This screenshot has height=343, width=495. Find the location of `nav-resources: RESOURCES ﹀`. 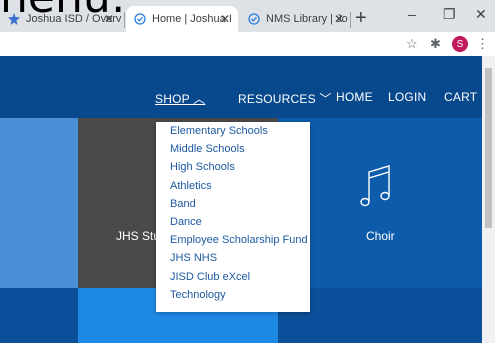

nav-resources: RESOURCES ﹀ is located at coordinates (285, 98).